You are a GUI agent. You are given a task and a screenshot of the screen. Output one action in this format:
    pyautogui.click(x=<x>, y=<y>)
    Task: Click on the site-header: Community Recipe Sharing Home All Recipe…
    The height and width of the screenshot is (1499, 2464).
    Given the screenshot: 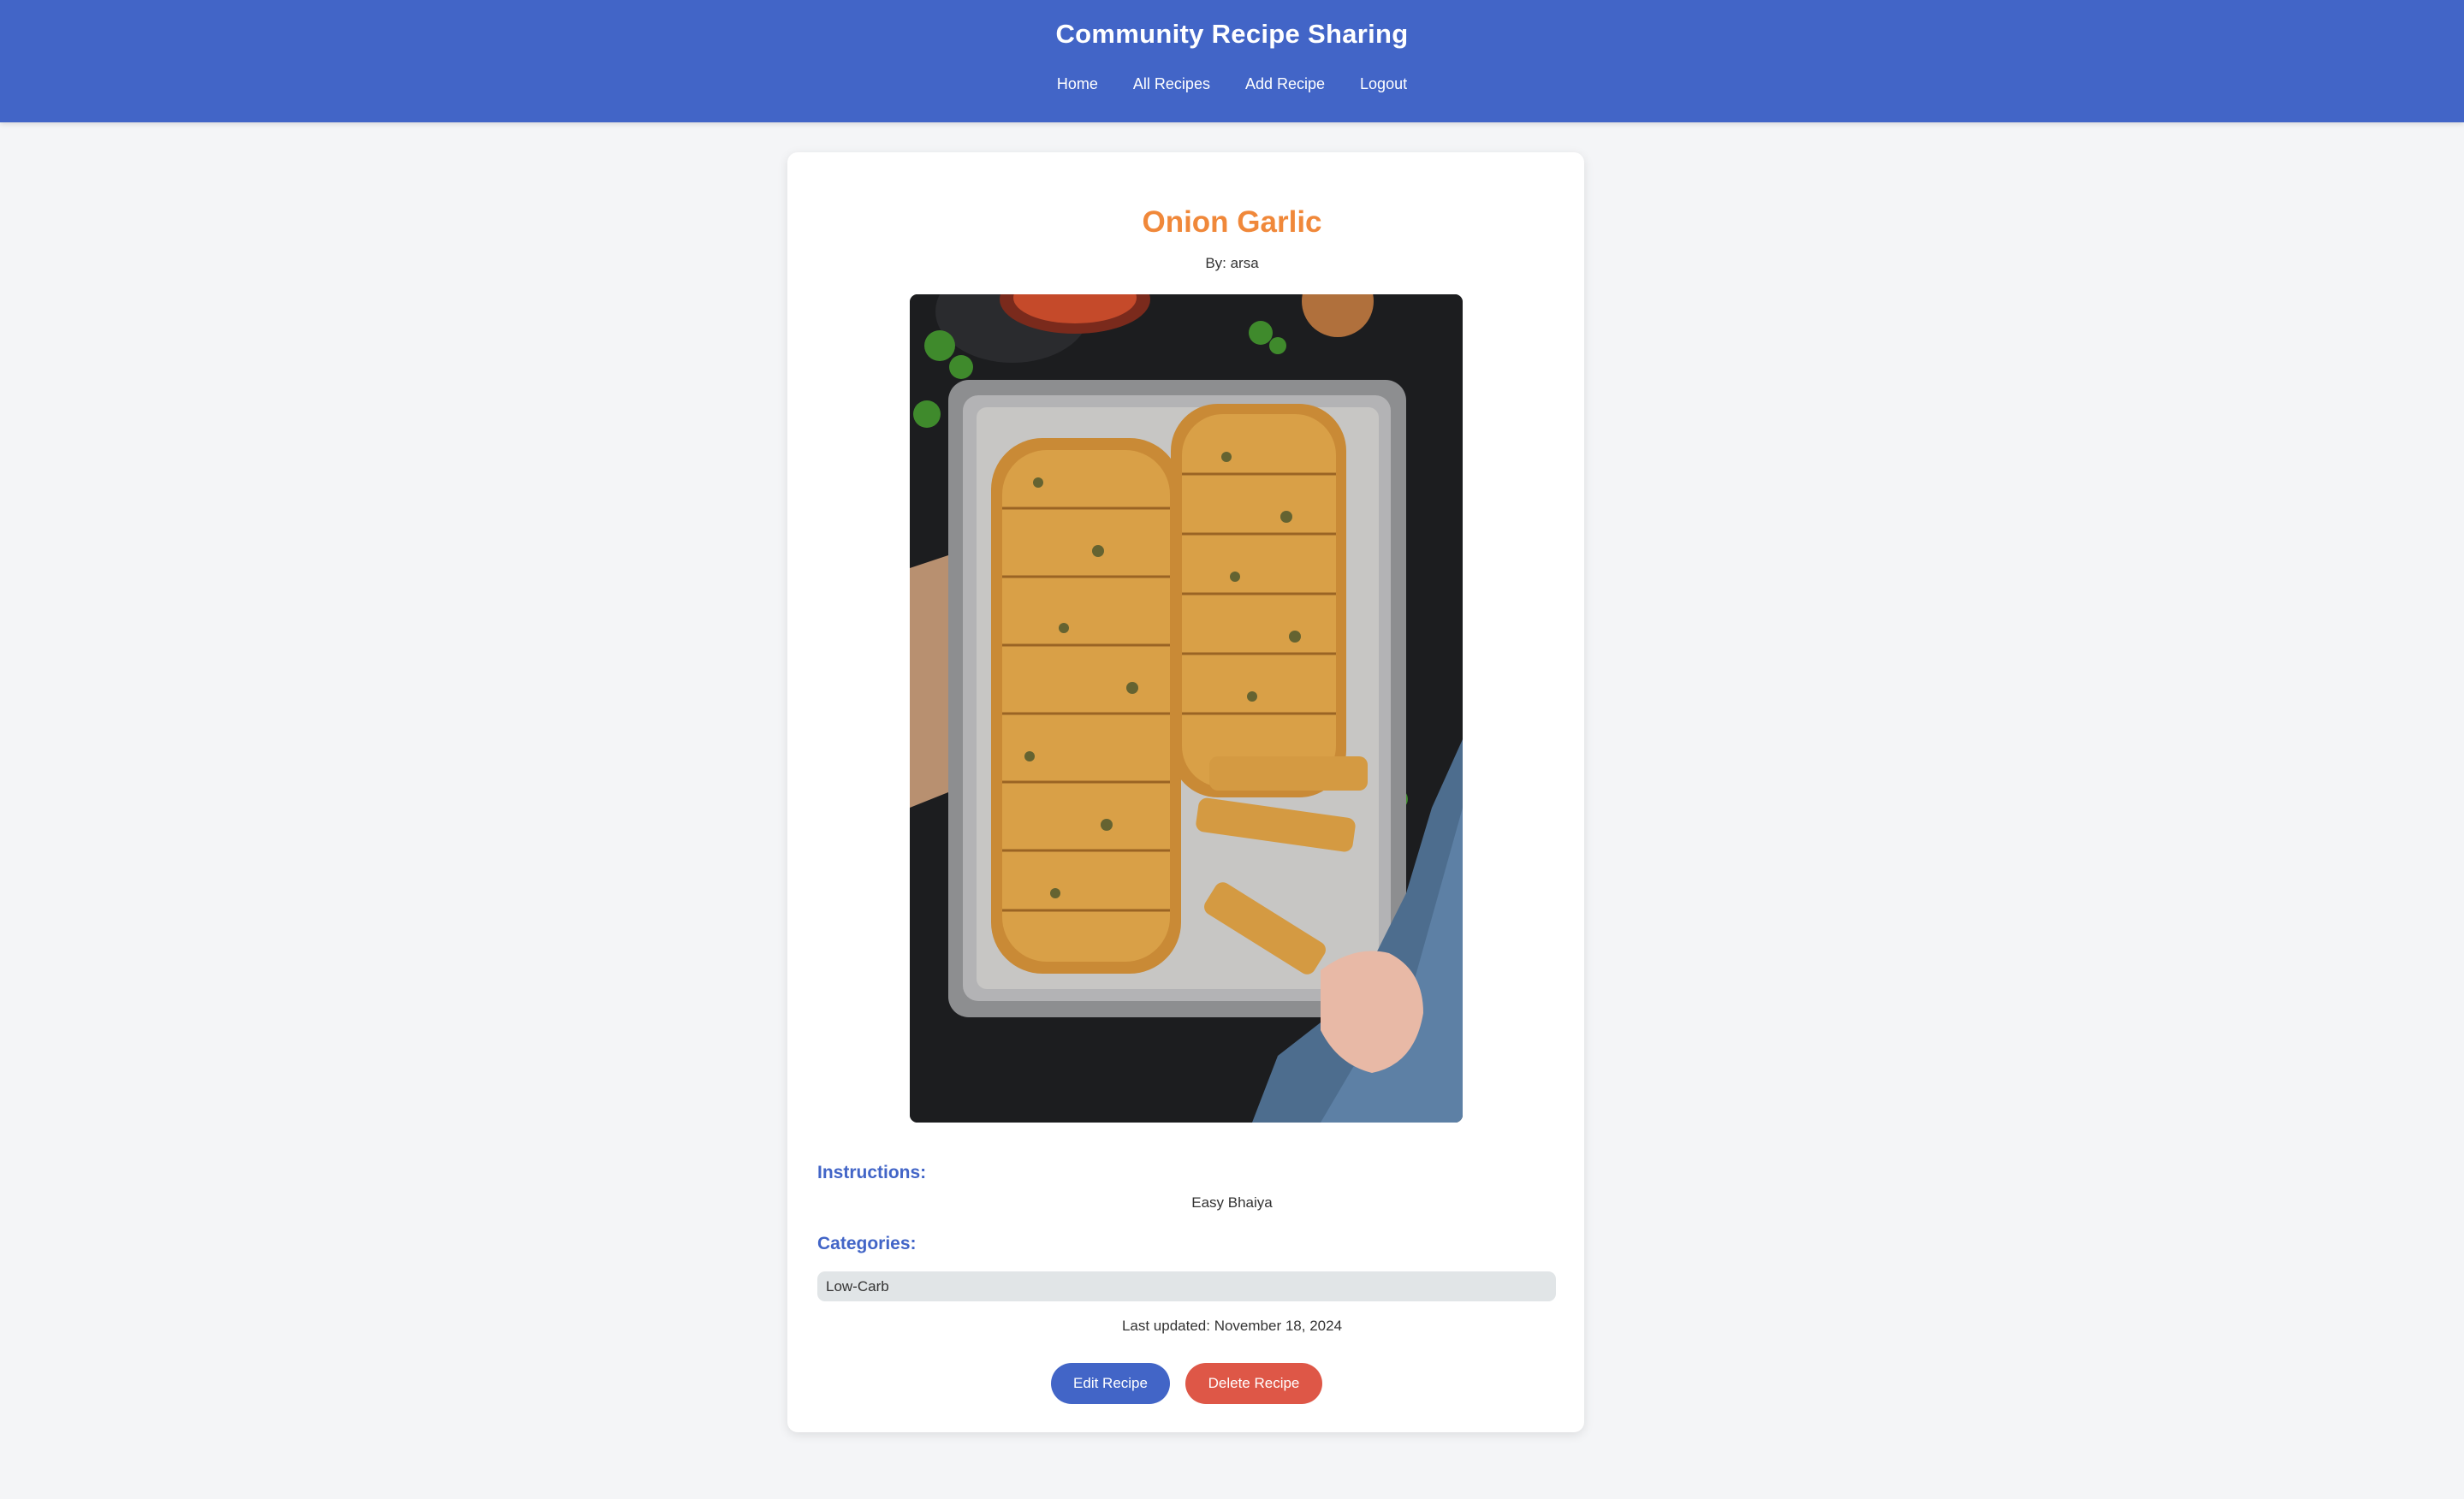 What is the action you would take?
    pyautogui.click(x=1232, y=61)
    